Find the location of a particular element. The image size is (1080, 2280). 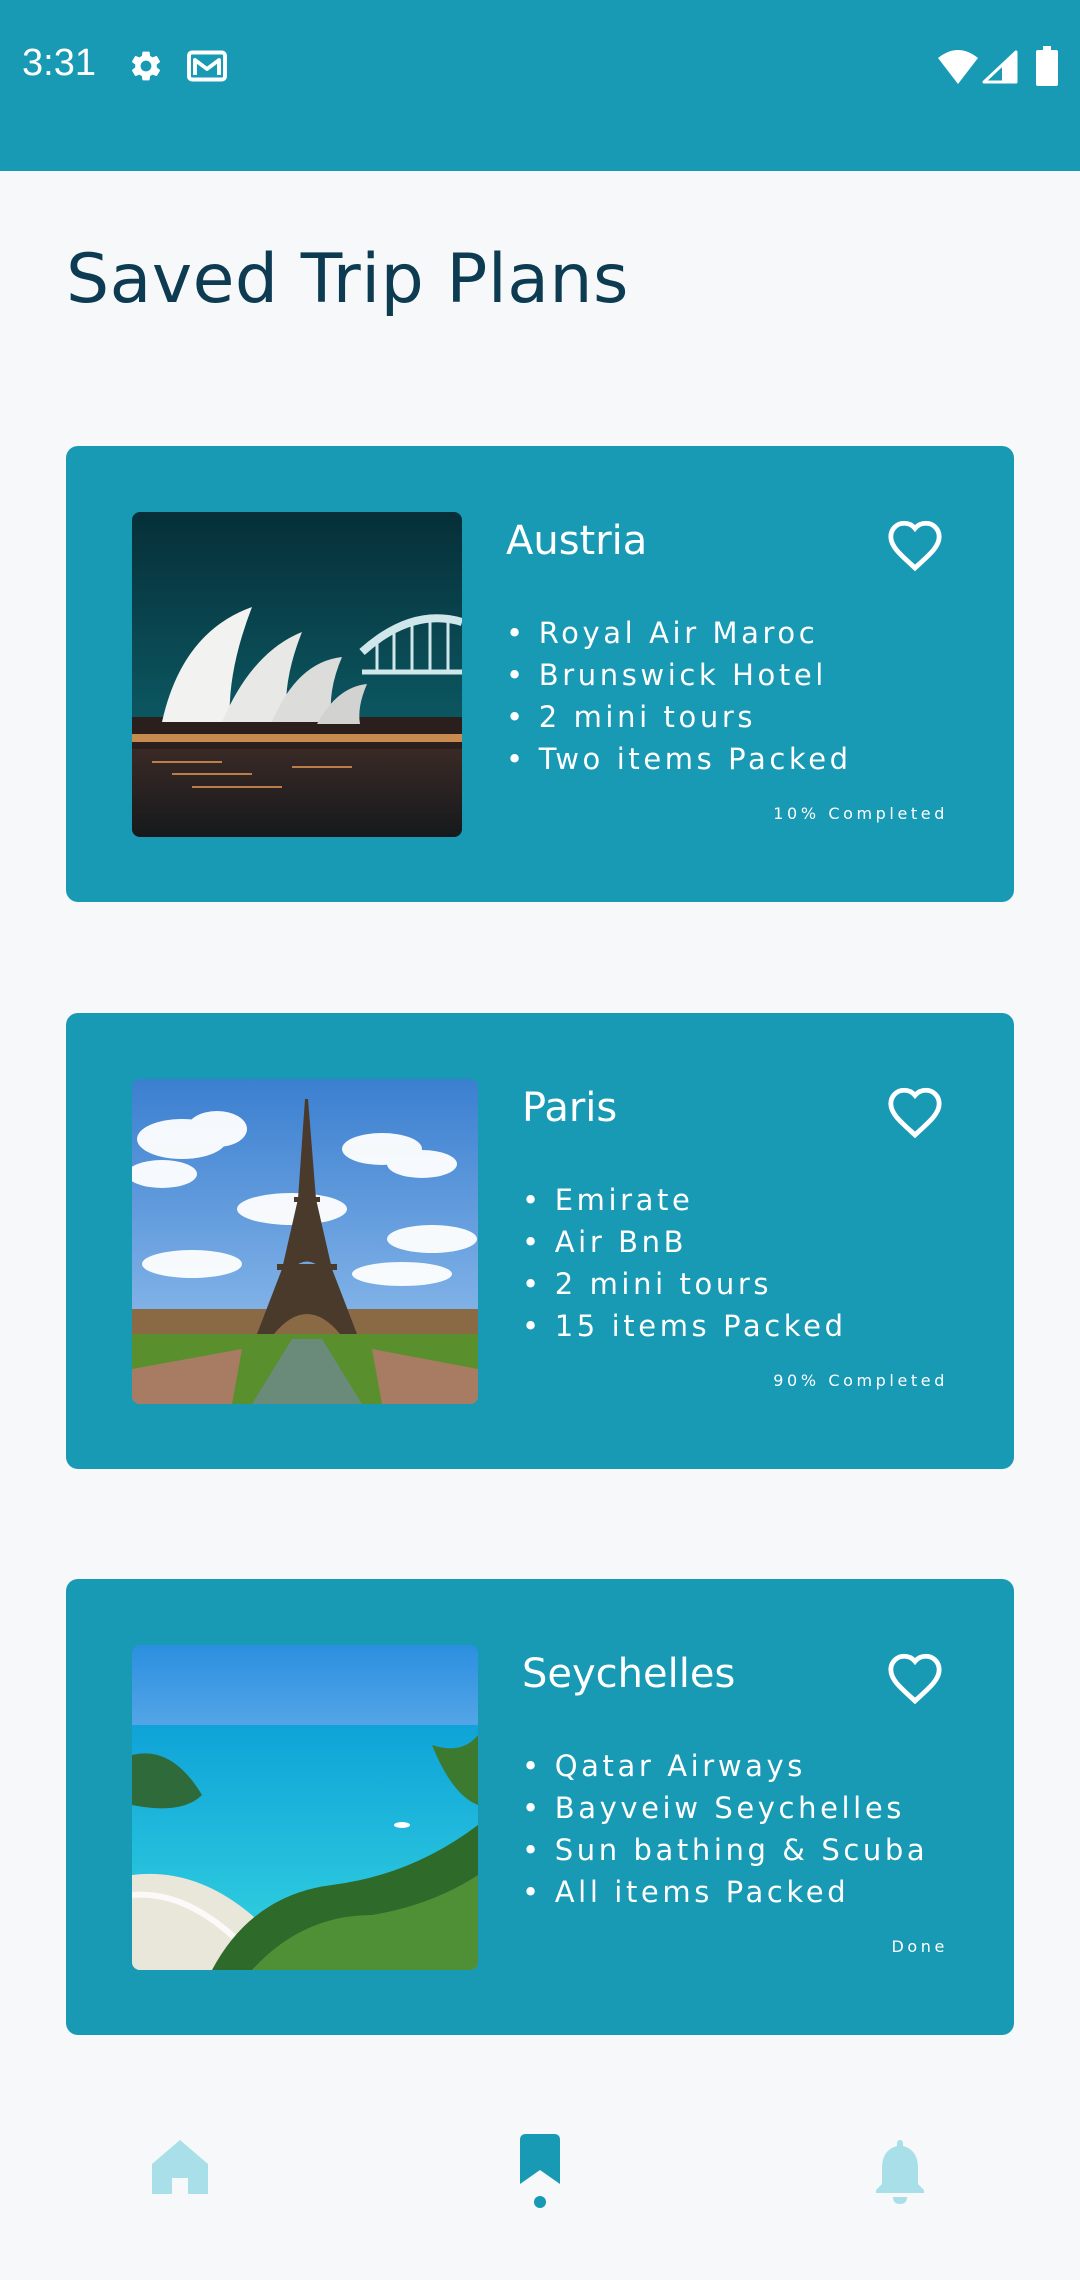

list-item: Sun bathing & Scuba is located at coordinates (725, 1850).